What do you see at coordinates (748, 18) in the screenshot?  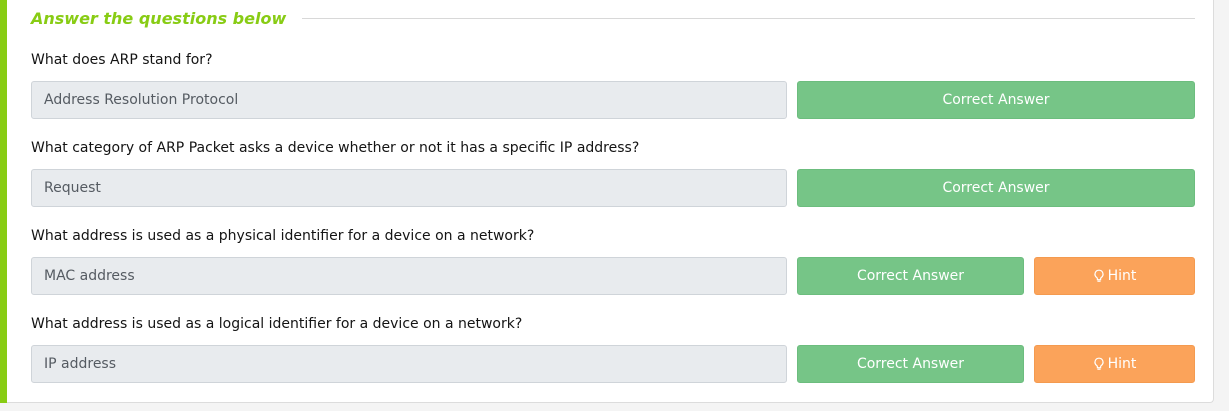 I see `section-divider` at bounding box center [748, 18].